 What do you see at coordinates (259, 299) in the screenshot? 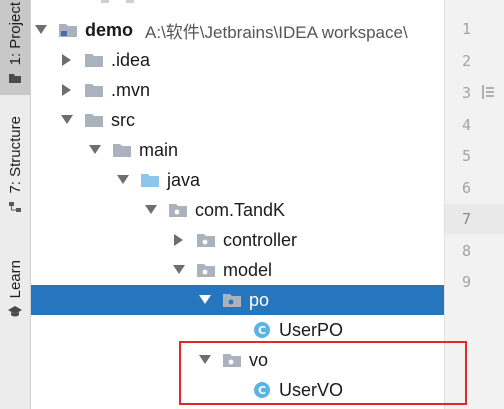
I see `tree-node-label: po` at bounding box center [259, 299].